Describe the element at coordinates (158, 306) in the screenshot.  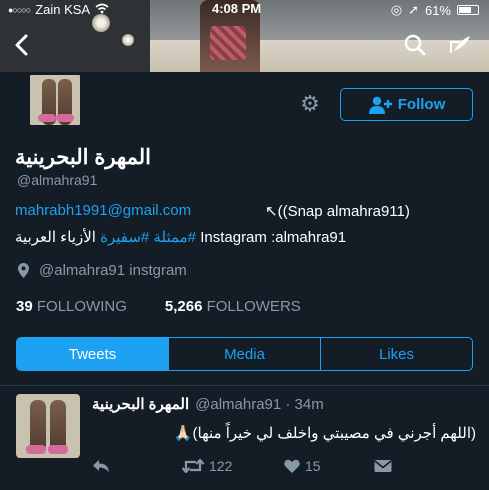
I see `profile-stats: 39 FOLLOWING 5,266 FOLLOWERS` at that location.